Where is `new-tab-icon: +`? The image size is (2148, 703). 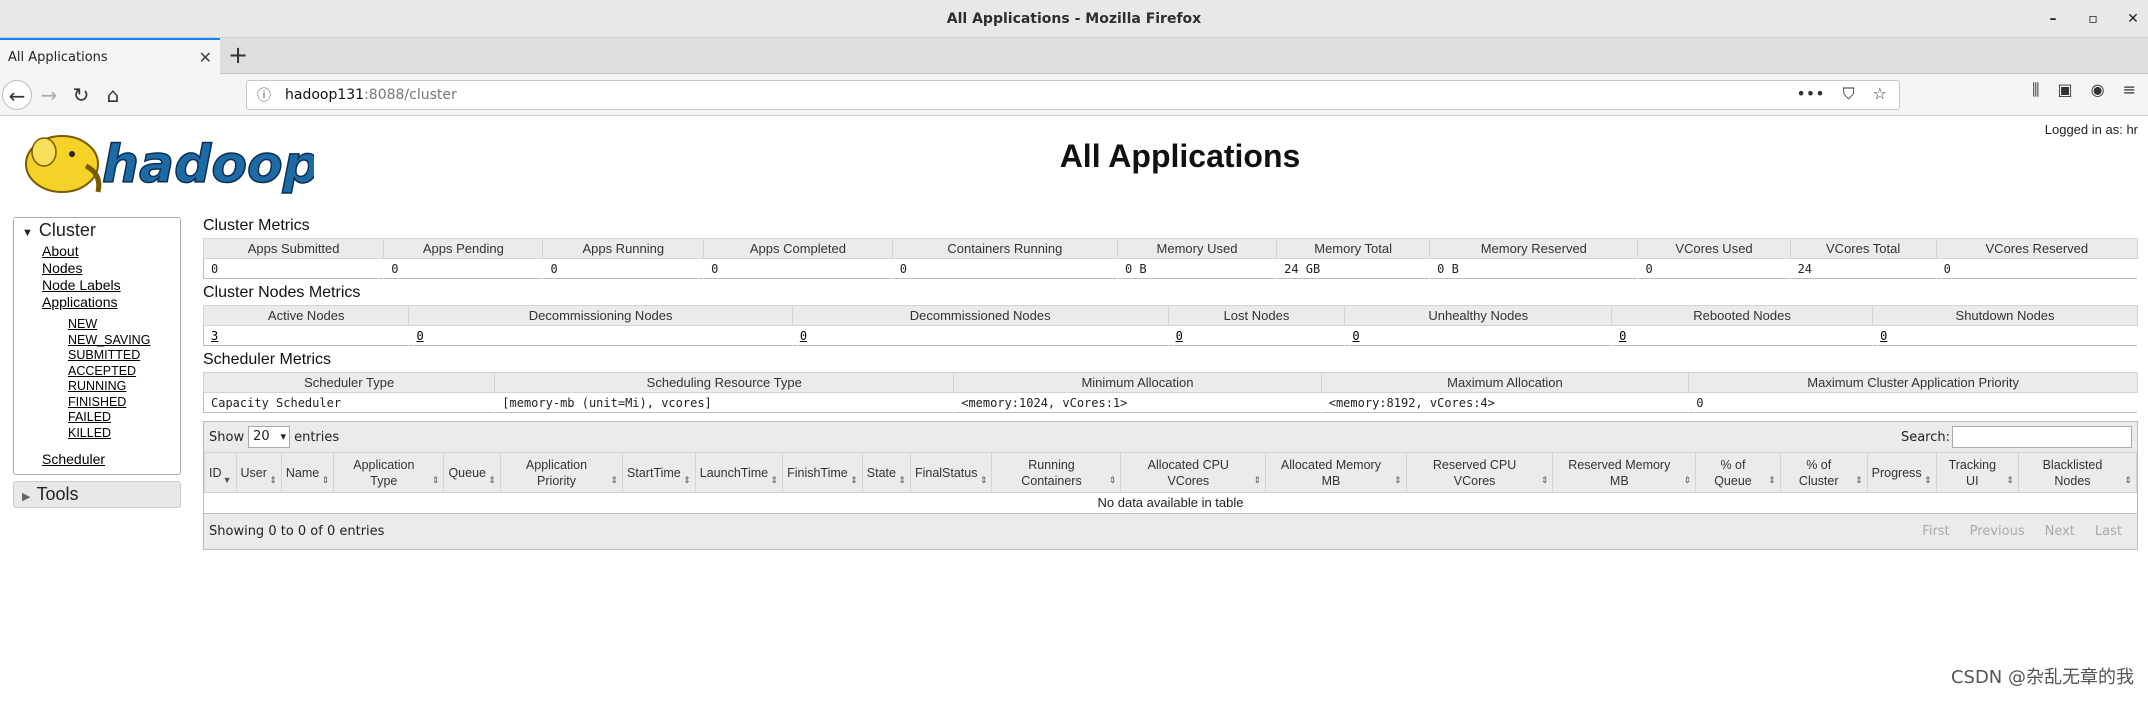
new-tab-icon: + is located at coordinates (238, 56).